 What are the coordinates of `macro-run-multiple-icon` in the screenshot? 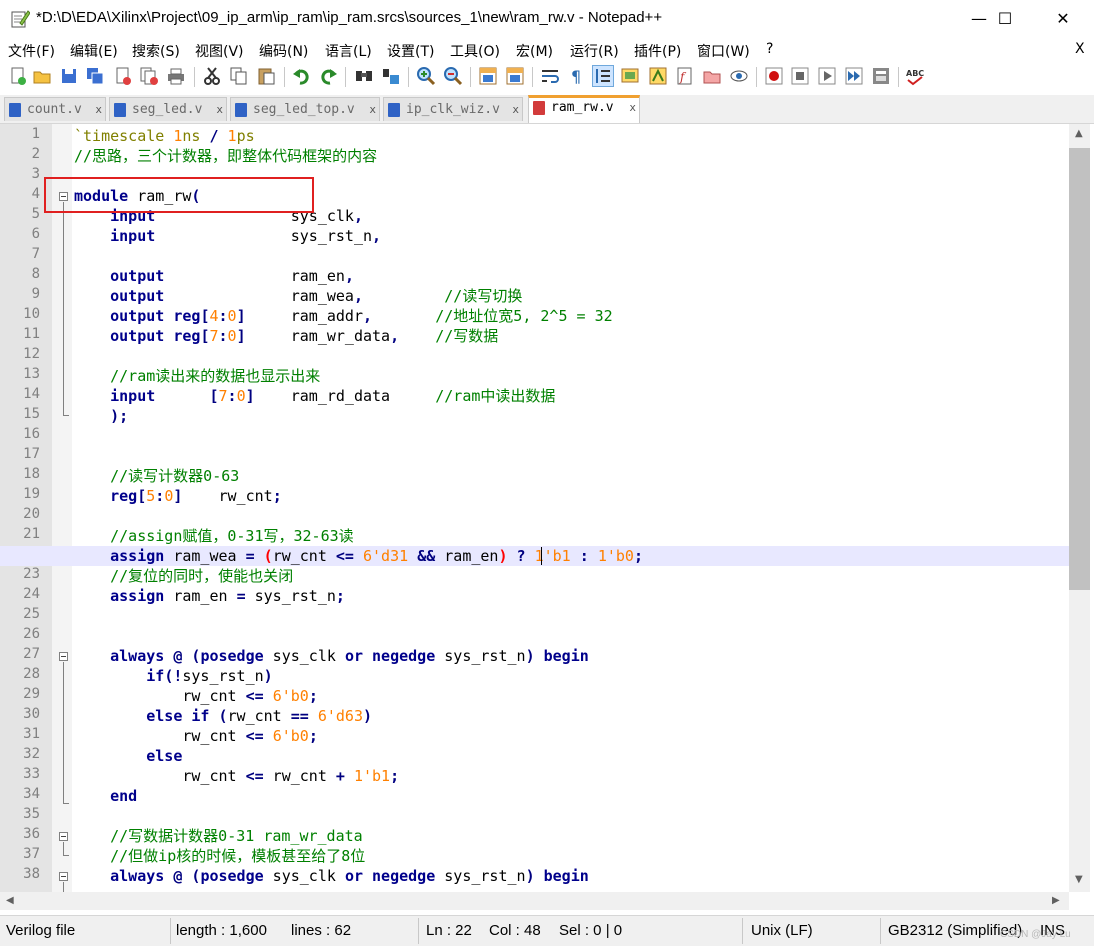 It's located at (854, 76).